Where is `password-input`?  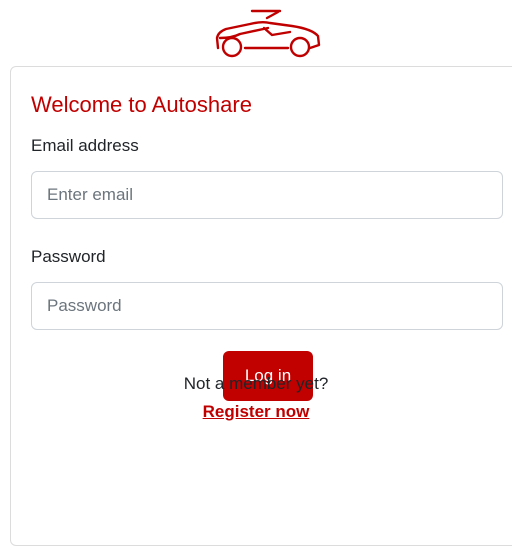 password-input is located at coordinates (267, 306).